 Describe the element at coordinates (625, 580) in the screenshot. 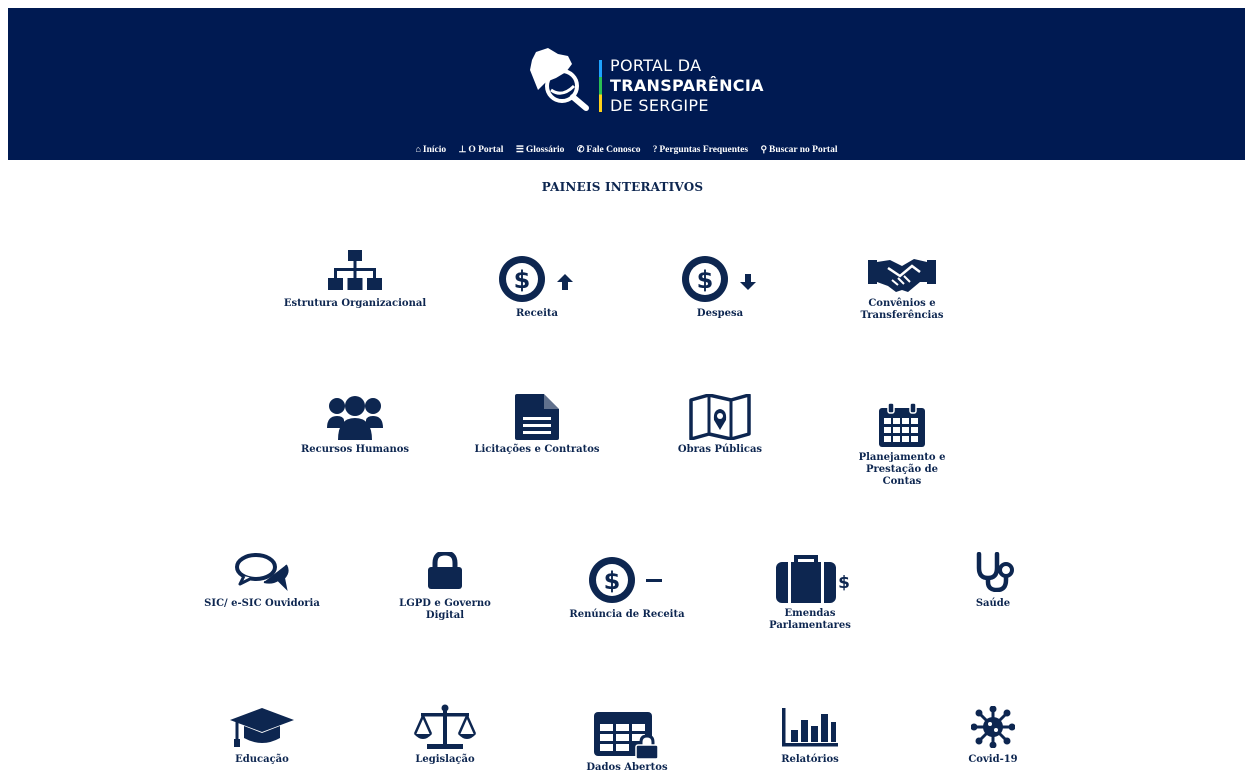

I see `dollar-minus-icon: $` at that location.